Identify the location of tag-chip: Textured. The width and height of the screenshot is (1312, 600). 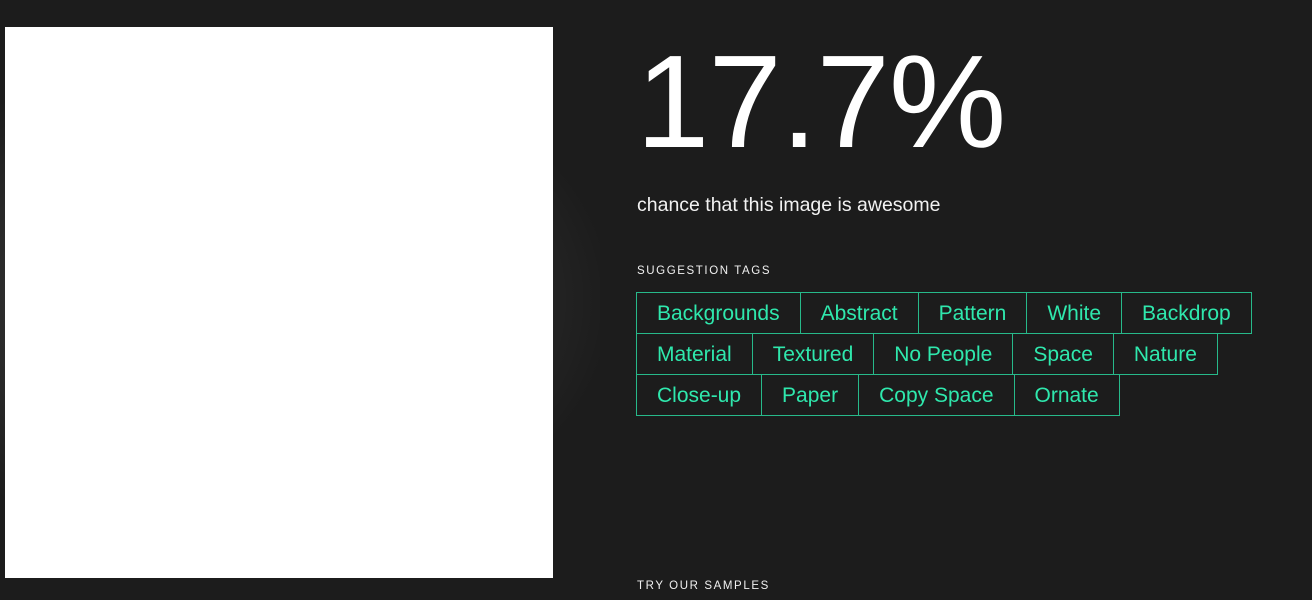
(813, 354).